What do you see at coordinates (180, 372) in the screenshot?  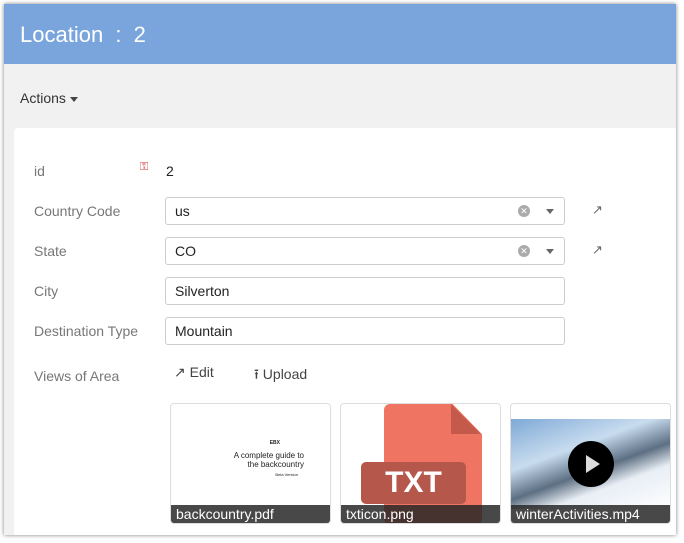 I see `edit-external-icon: ↗` at bounding box center [180, 372].